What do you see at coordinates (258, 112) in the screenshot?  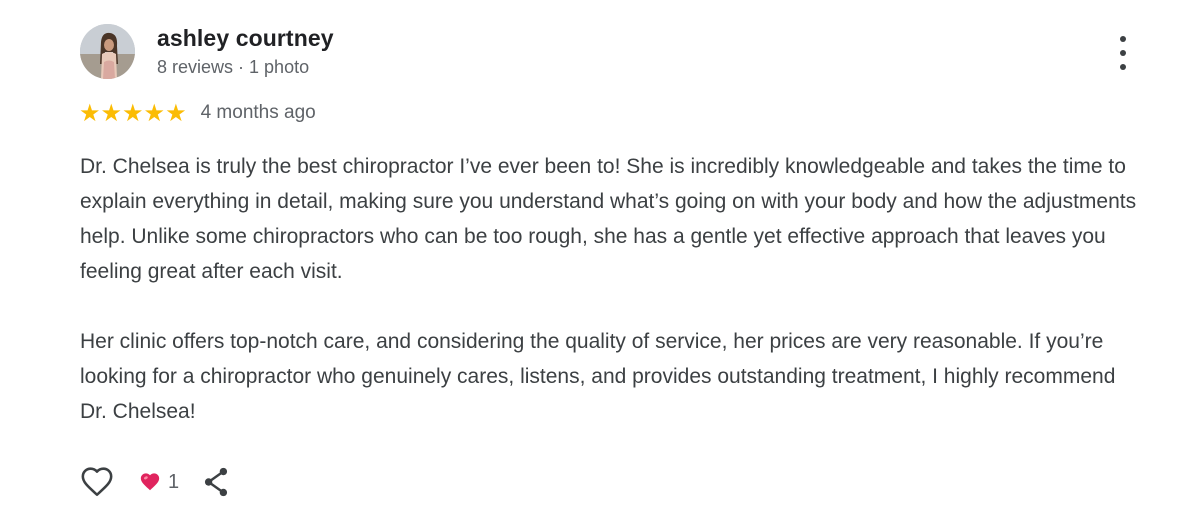 I see `review-date: 4 months ago` at bounding box center [258, 112].